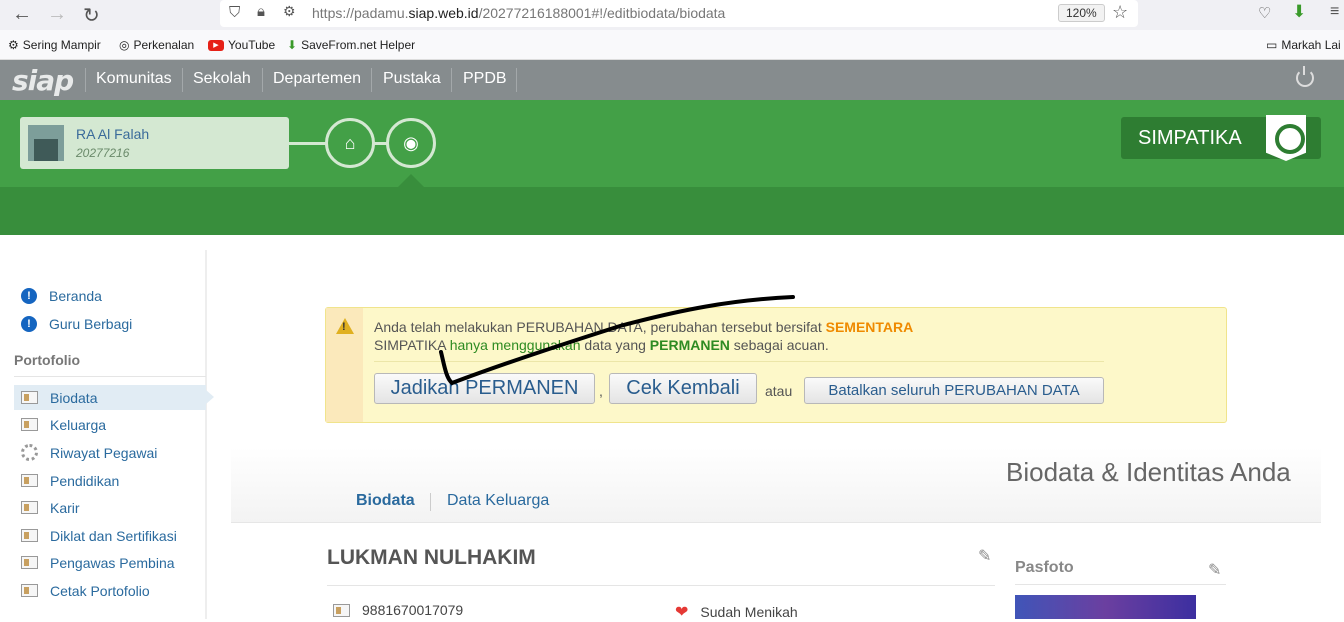 The height and width of the screenshot is (622, 1344). What do you see at coordinates (113, 535) in the screenshot?
I see `sidebar-item-label: Diklat dan Sertifikasi` at bounding box center [113, 535].